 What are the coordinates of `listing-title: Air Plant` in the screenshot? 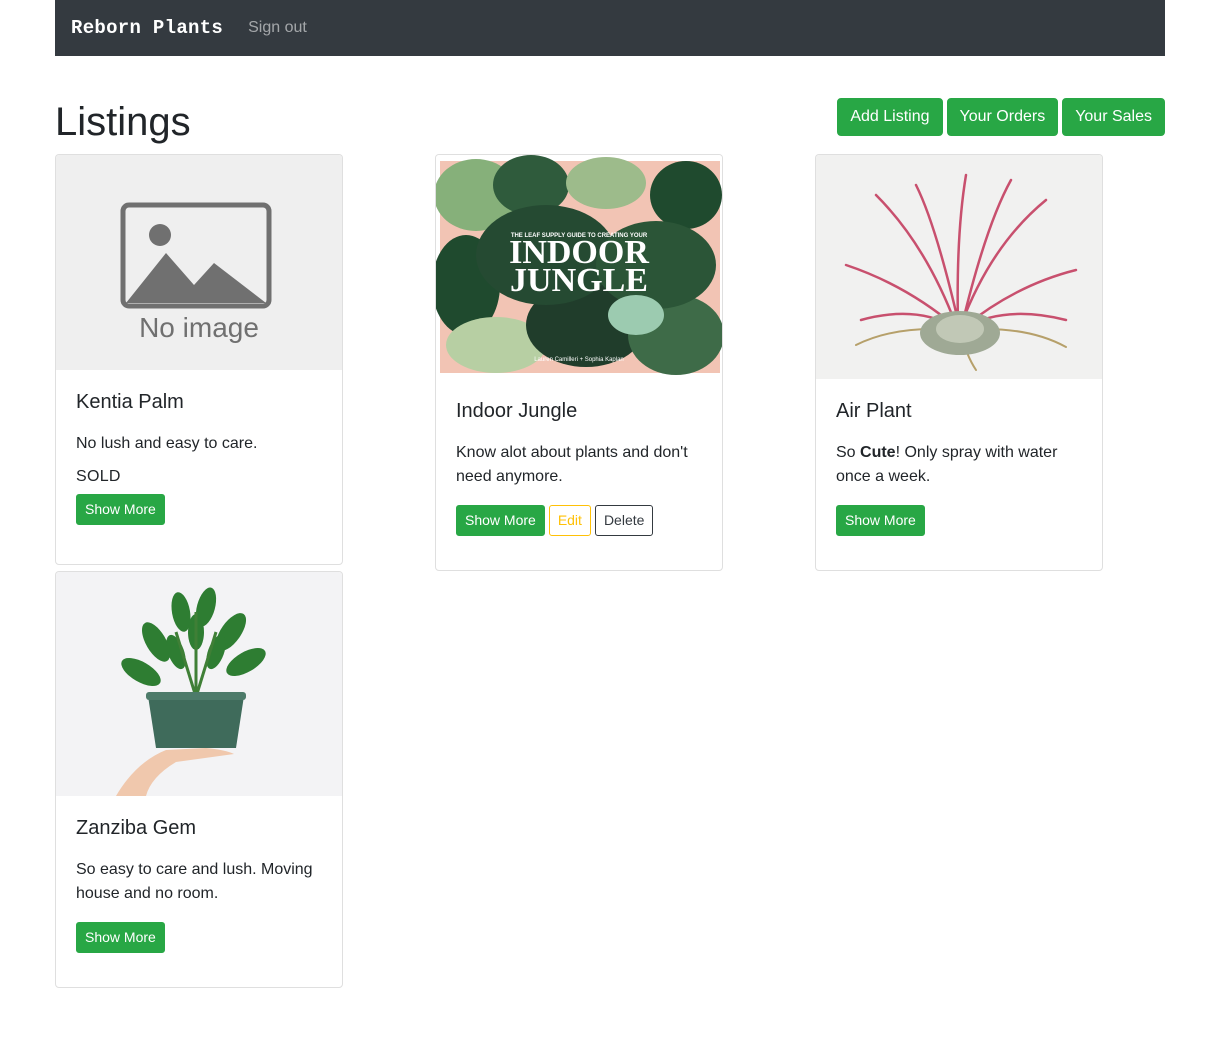 It's located at (874, 411).